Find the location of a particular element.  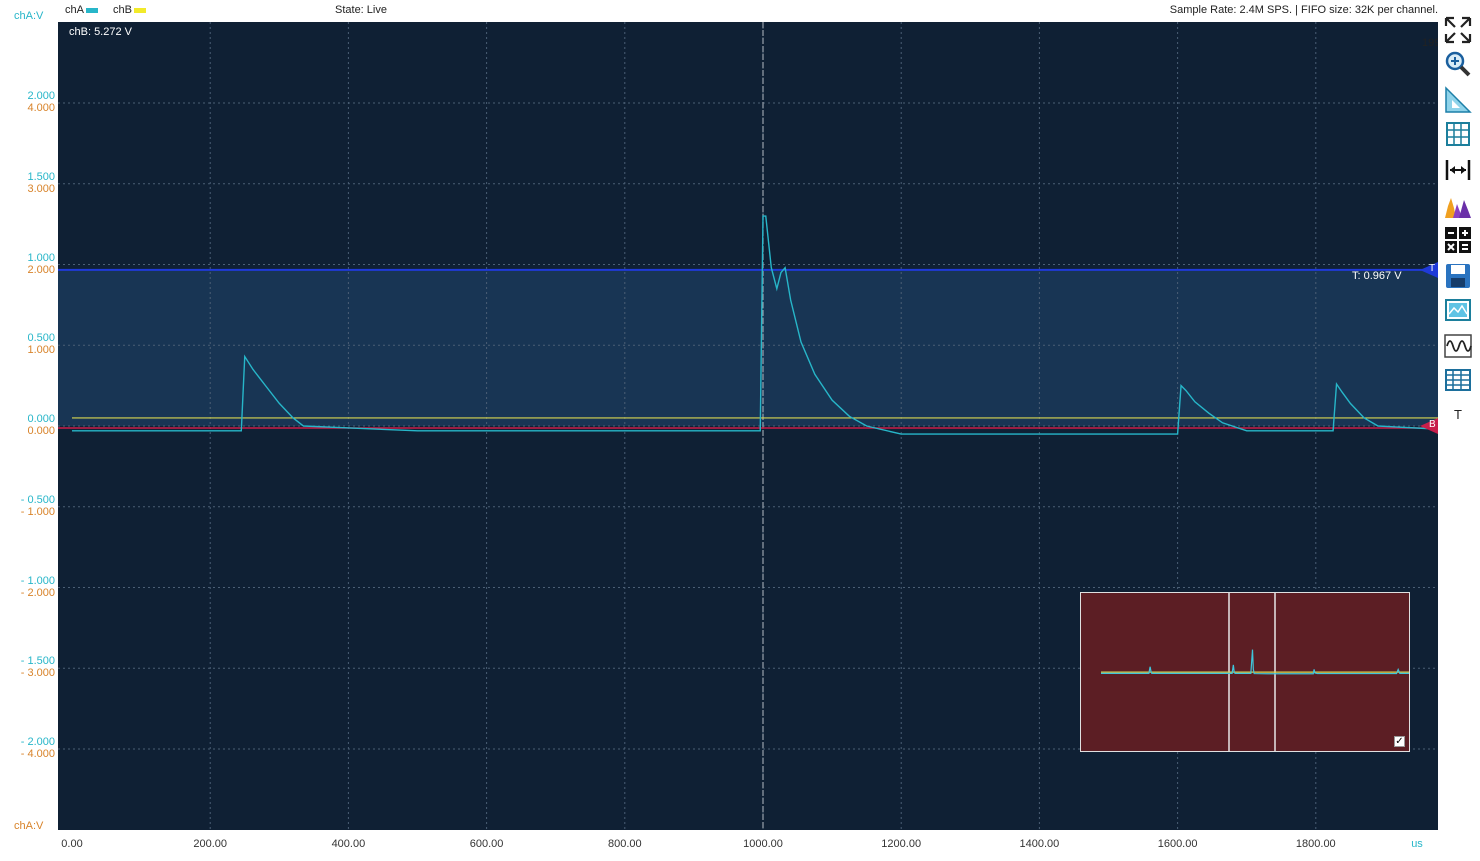

y-tick-cha: - 2.000 is located at coordinates (37, 742).